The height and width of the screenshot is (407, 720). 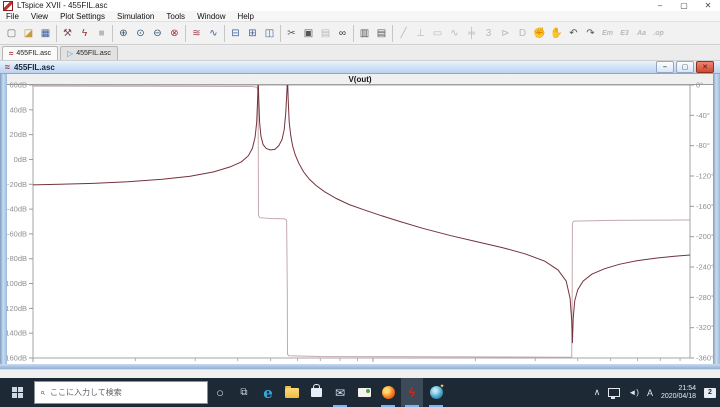 What do you see at coordinates (135, 16) in the screenshot?
I see `menu-simulation: Simulation` at bounding box center [135, 16].